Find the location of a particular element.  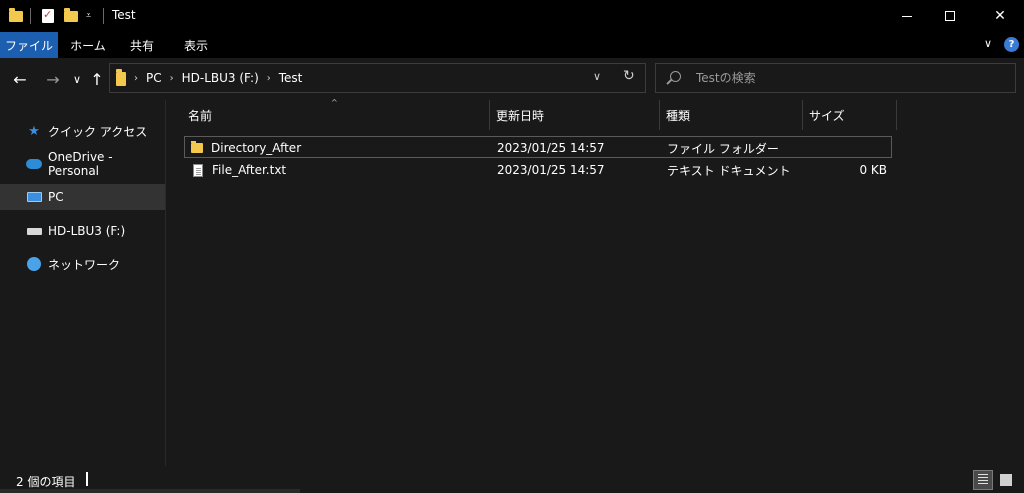

sidebar-item-pc: PC is located at coordinates (82, 197).